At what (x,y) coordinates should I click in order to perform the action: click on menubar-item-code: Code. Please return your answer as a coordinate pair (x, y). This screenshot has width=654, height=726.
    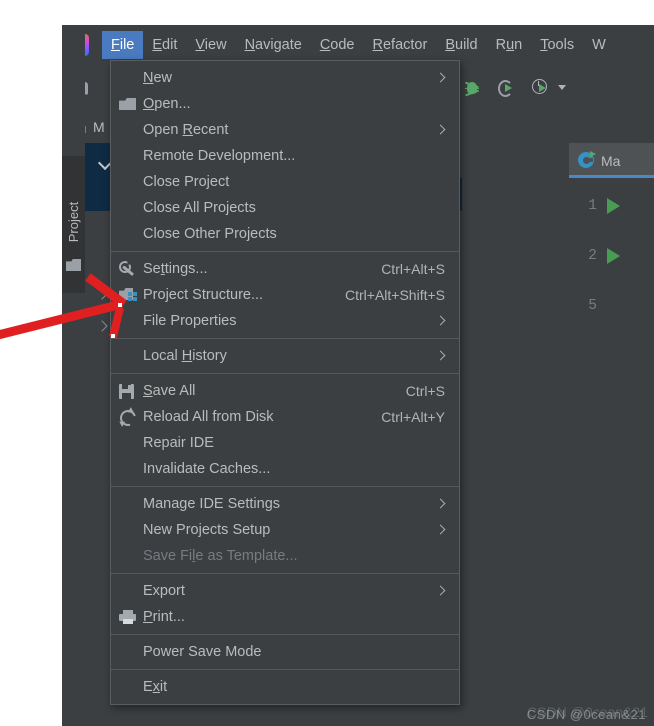
    Looking at the image, I should click on (337, 45).